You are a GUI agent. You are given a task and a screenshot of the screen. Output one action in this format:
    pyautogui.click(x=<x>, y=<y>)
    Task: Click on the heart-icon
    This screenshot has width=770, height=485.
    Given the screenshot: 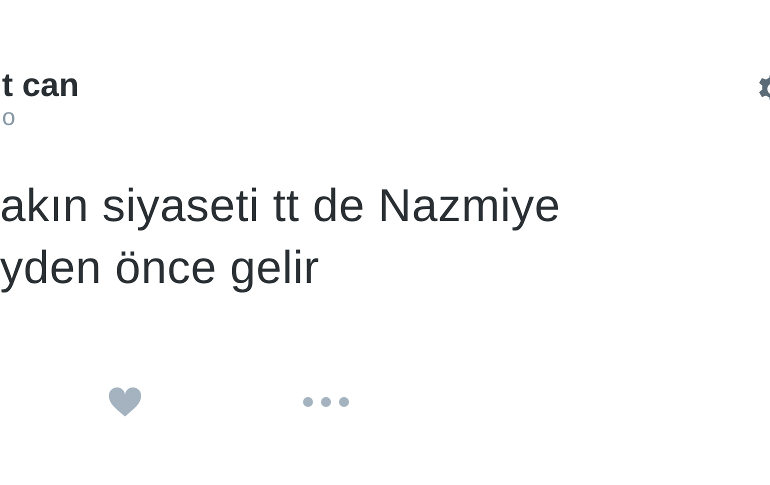 What is the action you would take?
    pyautogui.click(x=125, y=402)
    